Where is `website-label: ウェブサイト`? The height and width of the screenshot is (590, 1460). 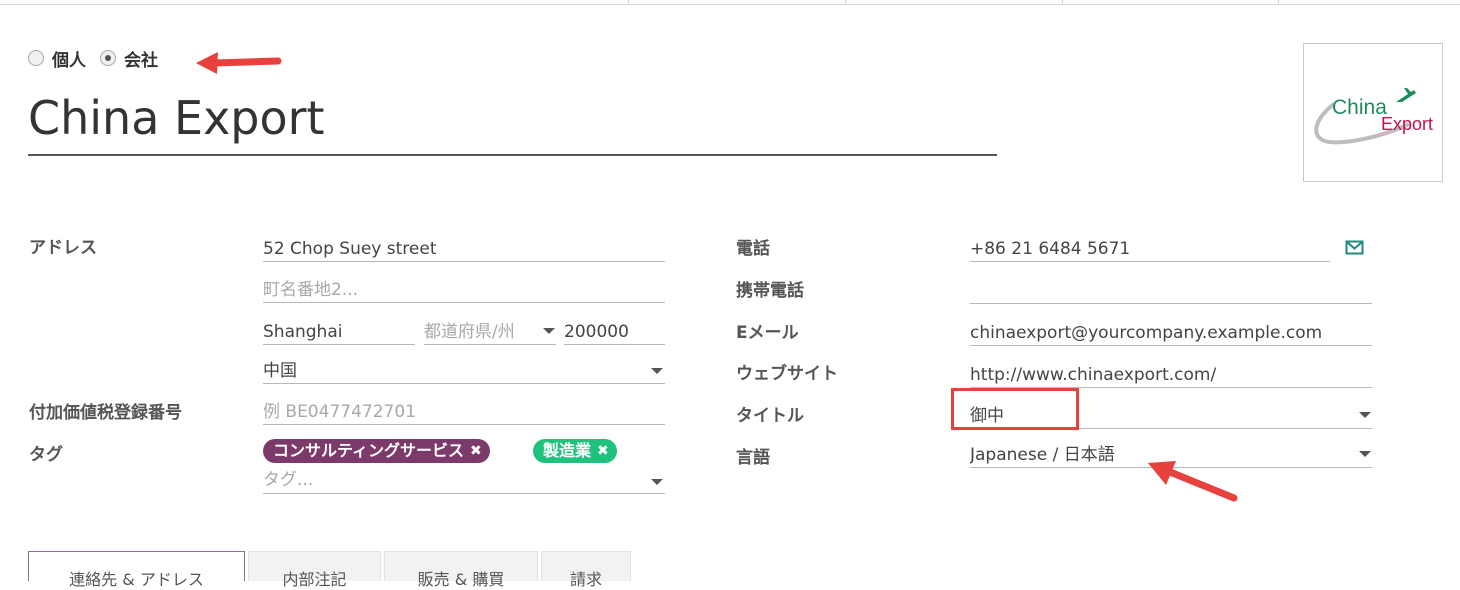
website-label: ウェブサイト is located at coordinates (787, 374).